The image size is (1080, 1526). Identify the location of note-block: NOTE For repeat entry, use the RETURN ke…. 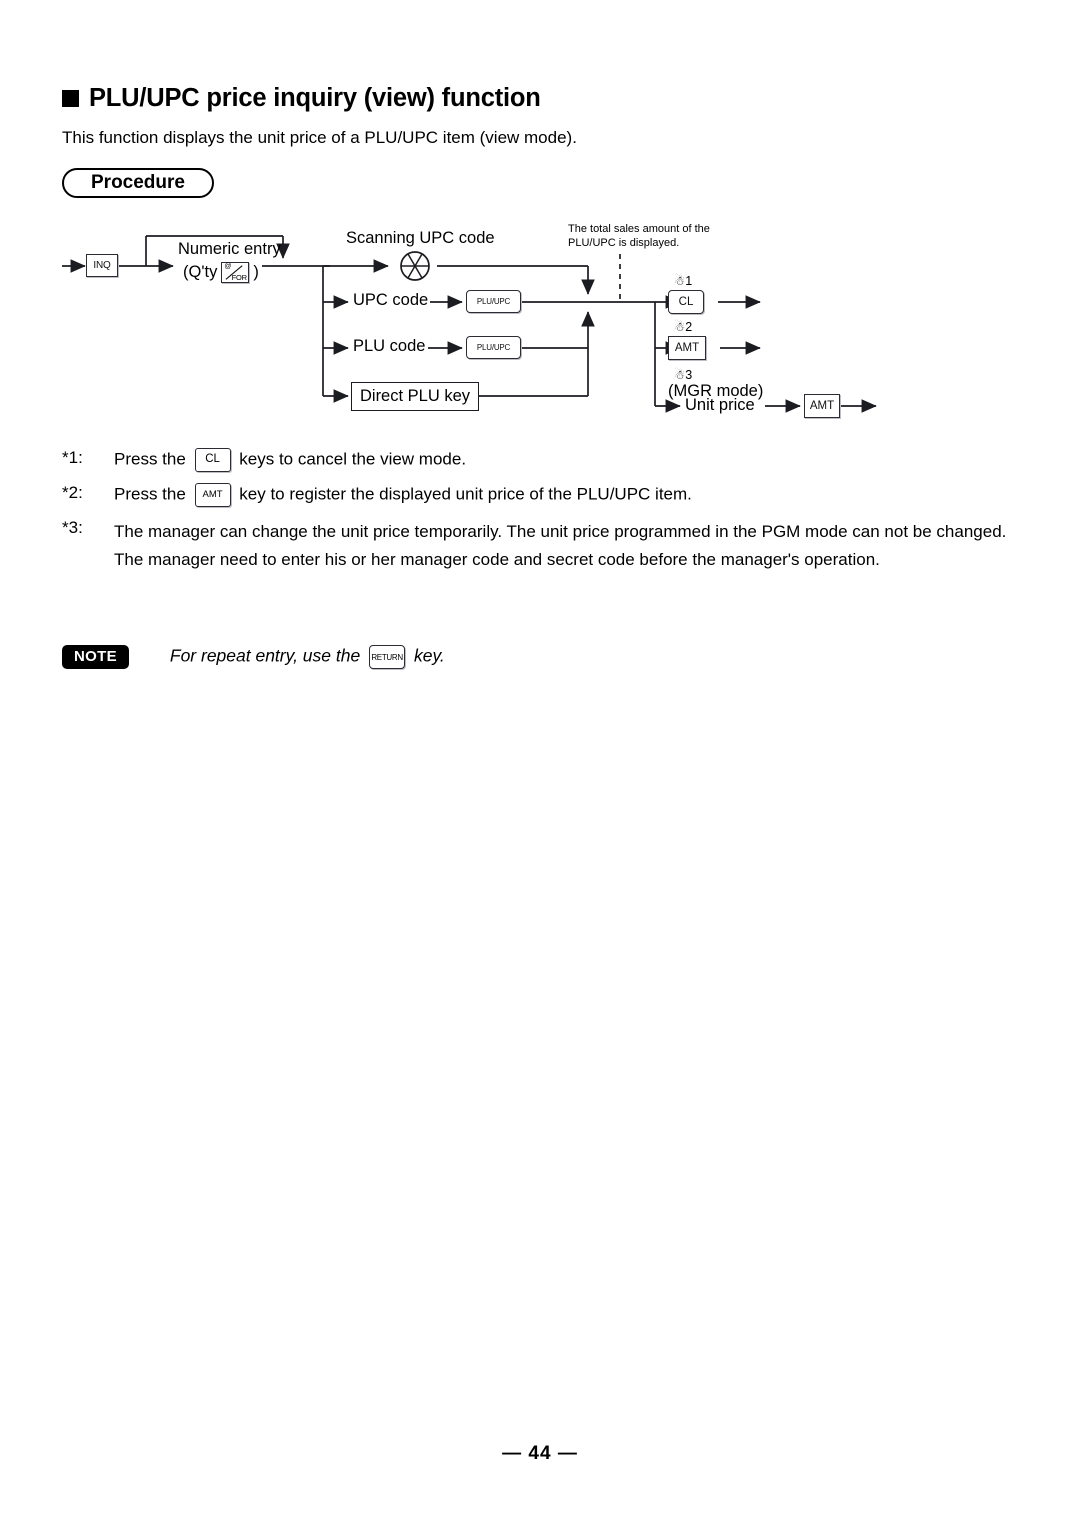
(253, 657).